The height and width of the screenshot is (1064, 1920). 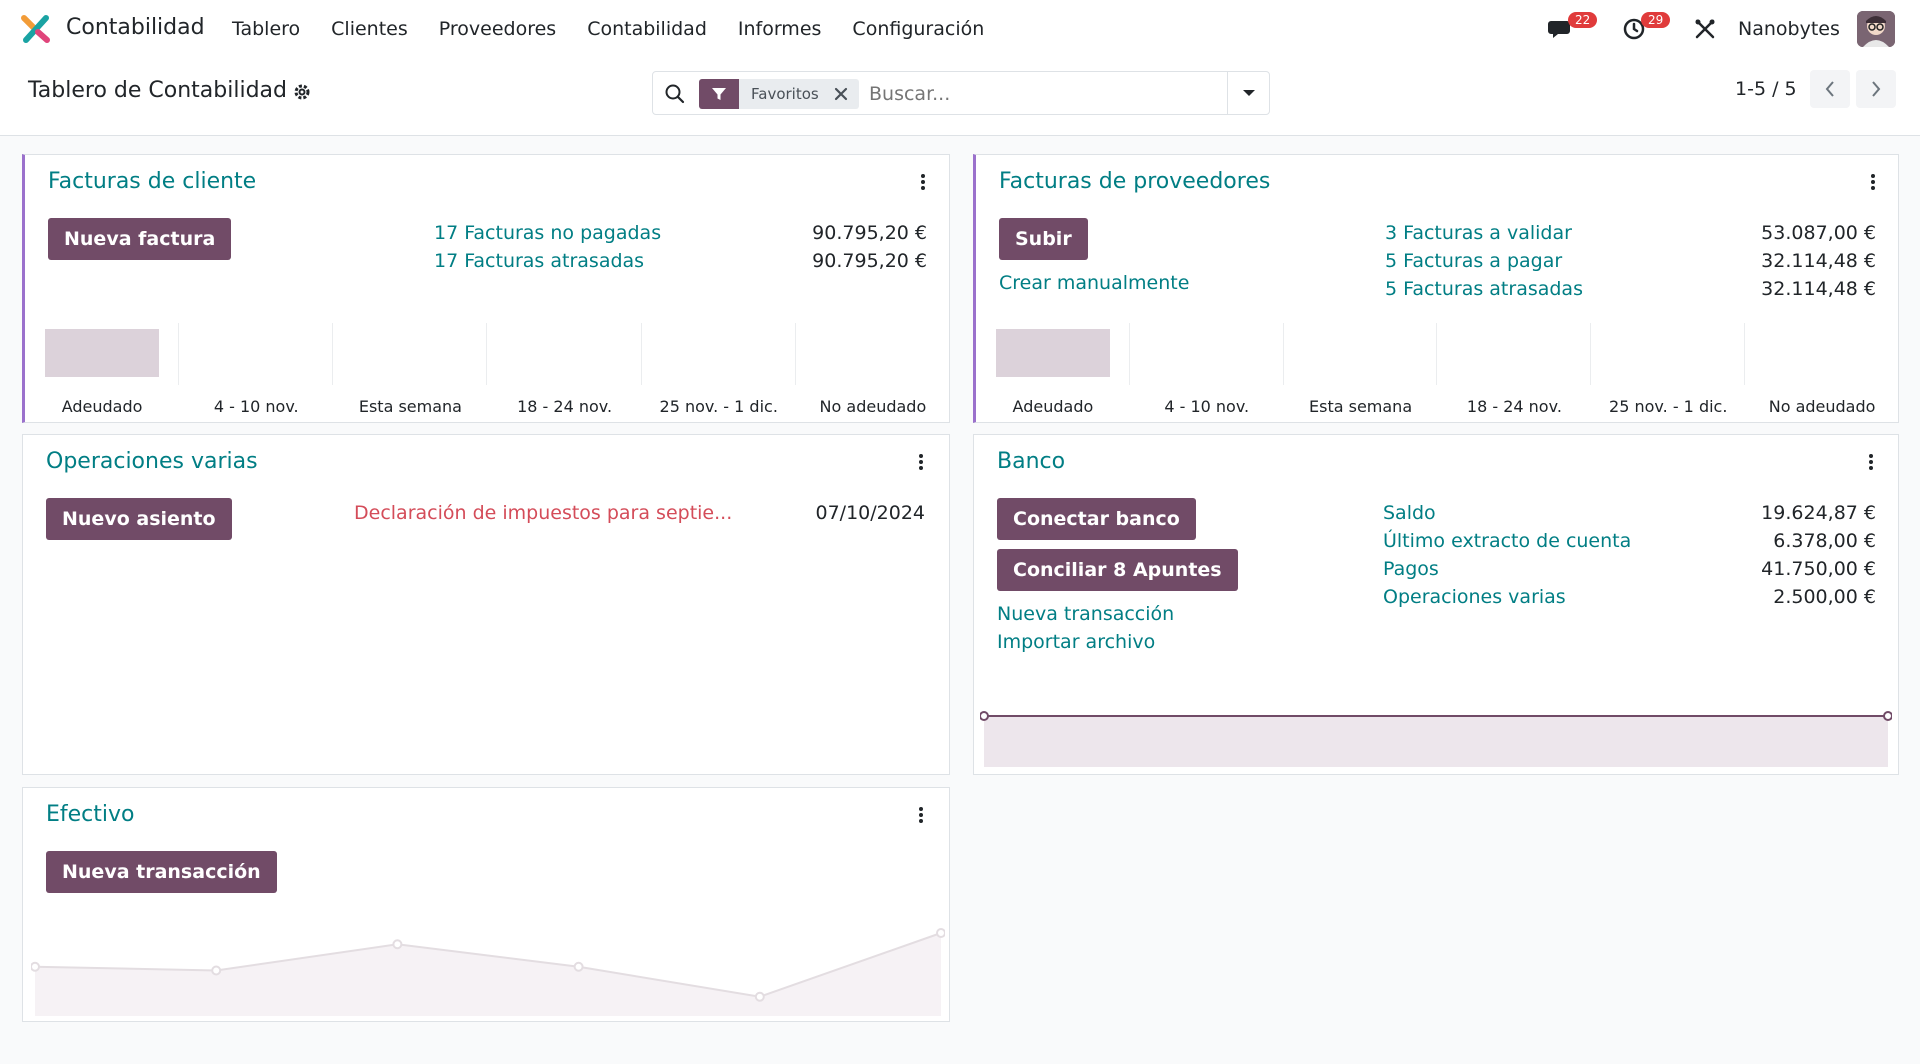 What do you see at coordinates (369, 29) in the screenshot?
I see `menu-item-clientes: Clientes` at bounding box center [369, 29].